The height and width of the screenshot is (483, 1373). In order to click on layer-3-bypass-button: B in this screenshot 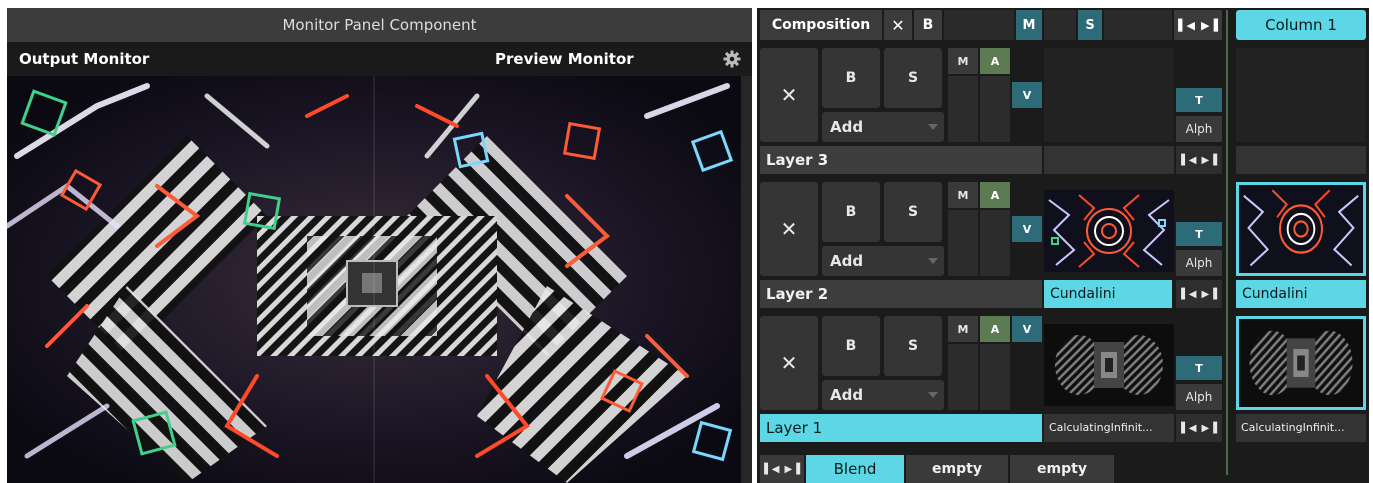, I will do `click(851, 78)`.